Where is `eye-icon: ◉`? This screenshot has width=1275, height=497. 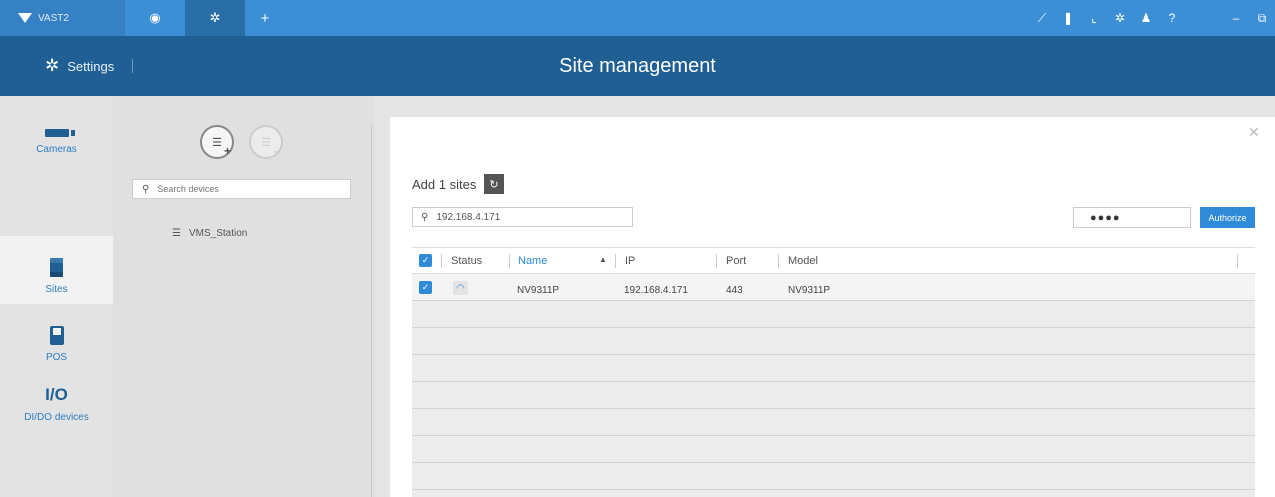
eye-icon: ◉ is located at coordinates (155, 17).